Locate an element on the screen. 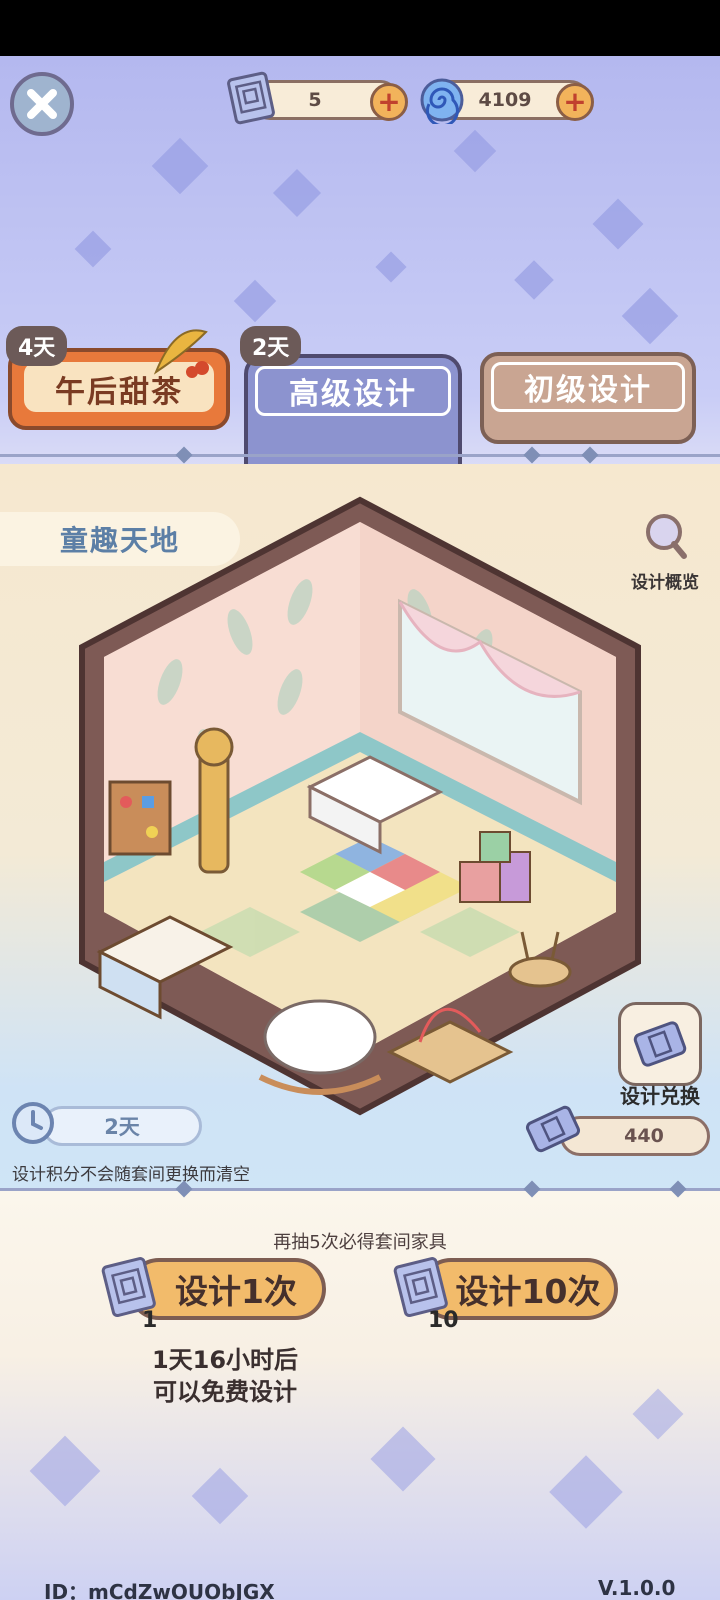  tab-badge: 4天 is located at coordinates (37, 346).